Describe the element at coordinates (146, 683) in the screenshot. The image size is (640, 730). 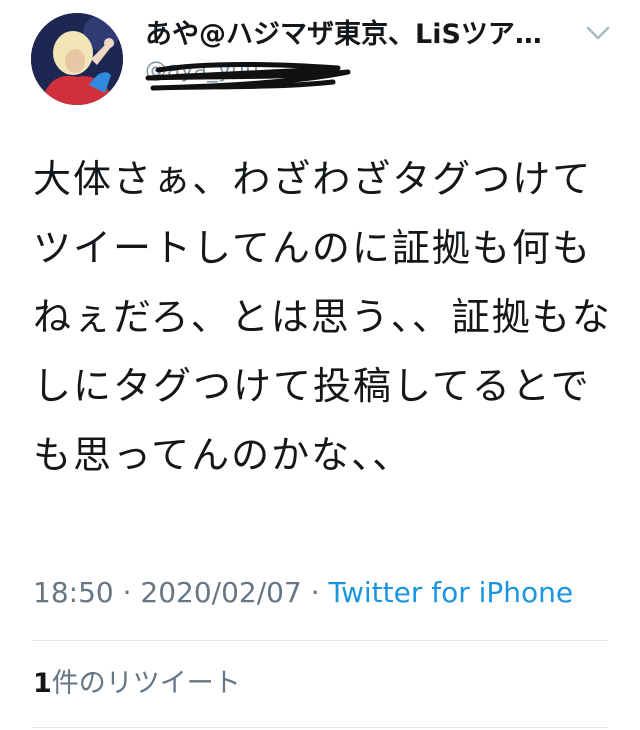
I see `retweet-label: 件のリツイート` at that location.